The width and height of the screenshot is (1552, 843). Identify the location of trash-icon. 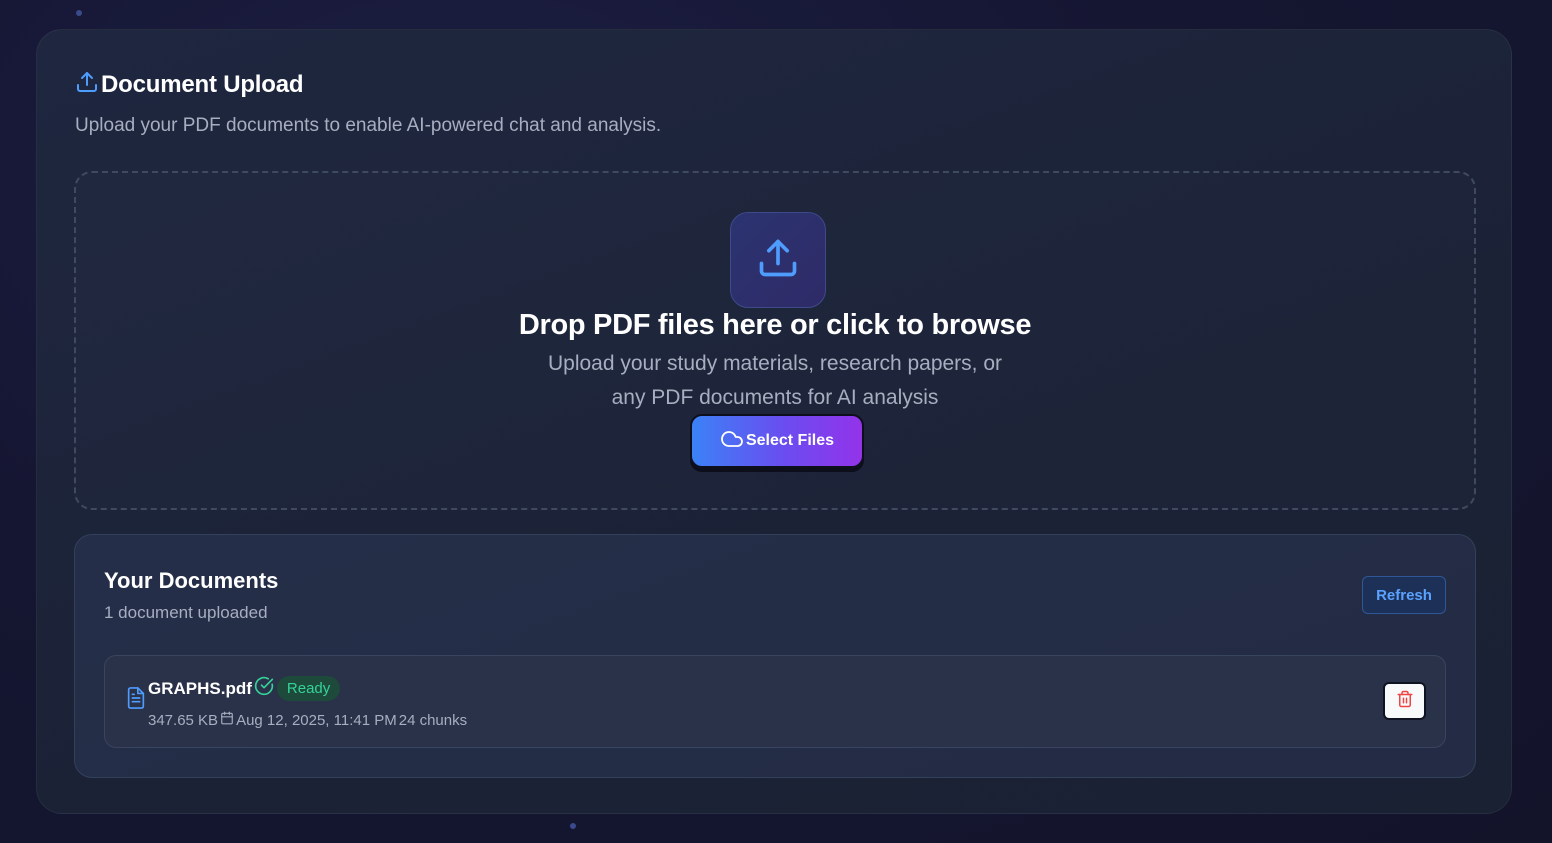
(1405, 701).